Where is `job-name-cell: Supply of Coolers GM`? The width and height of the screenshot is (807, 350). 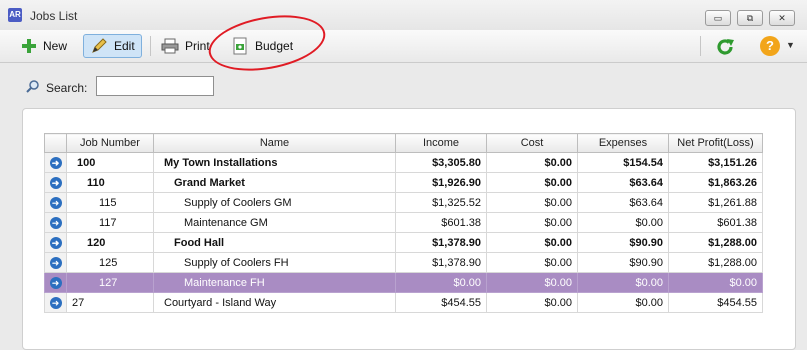 job-name-cell: Supply of Coolers GM is located at coordinates (274, 202).